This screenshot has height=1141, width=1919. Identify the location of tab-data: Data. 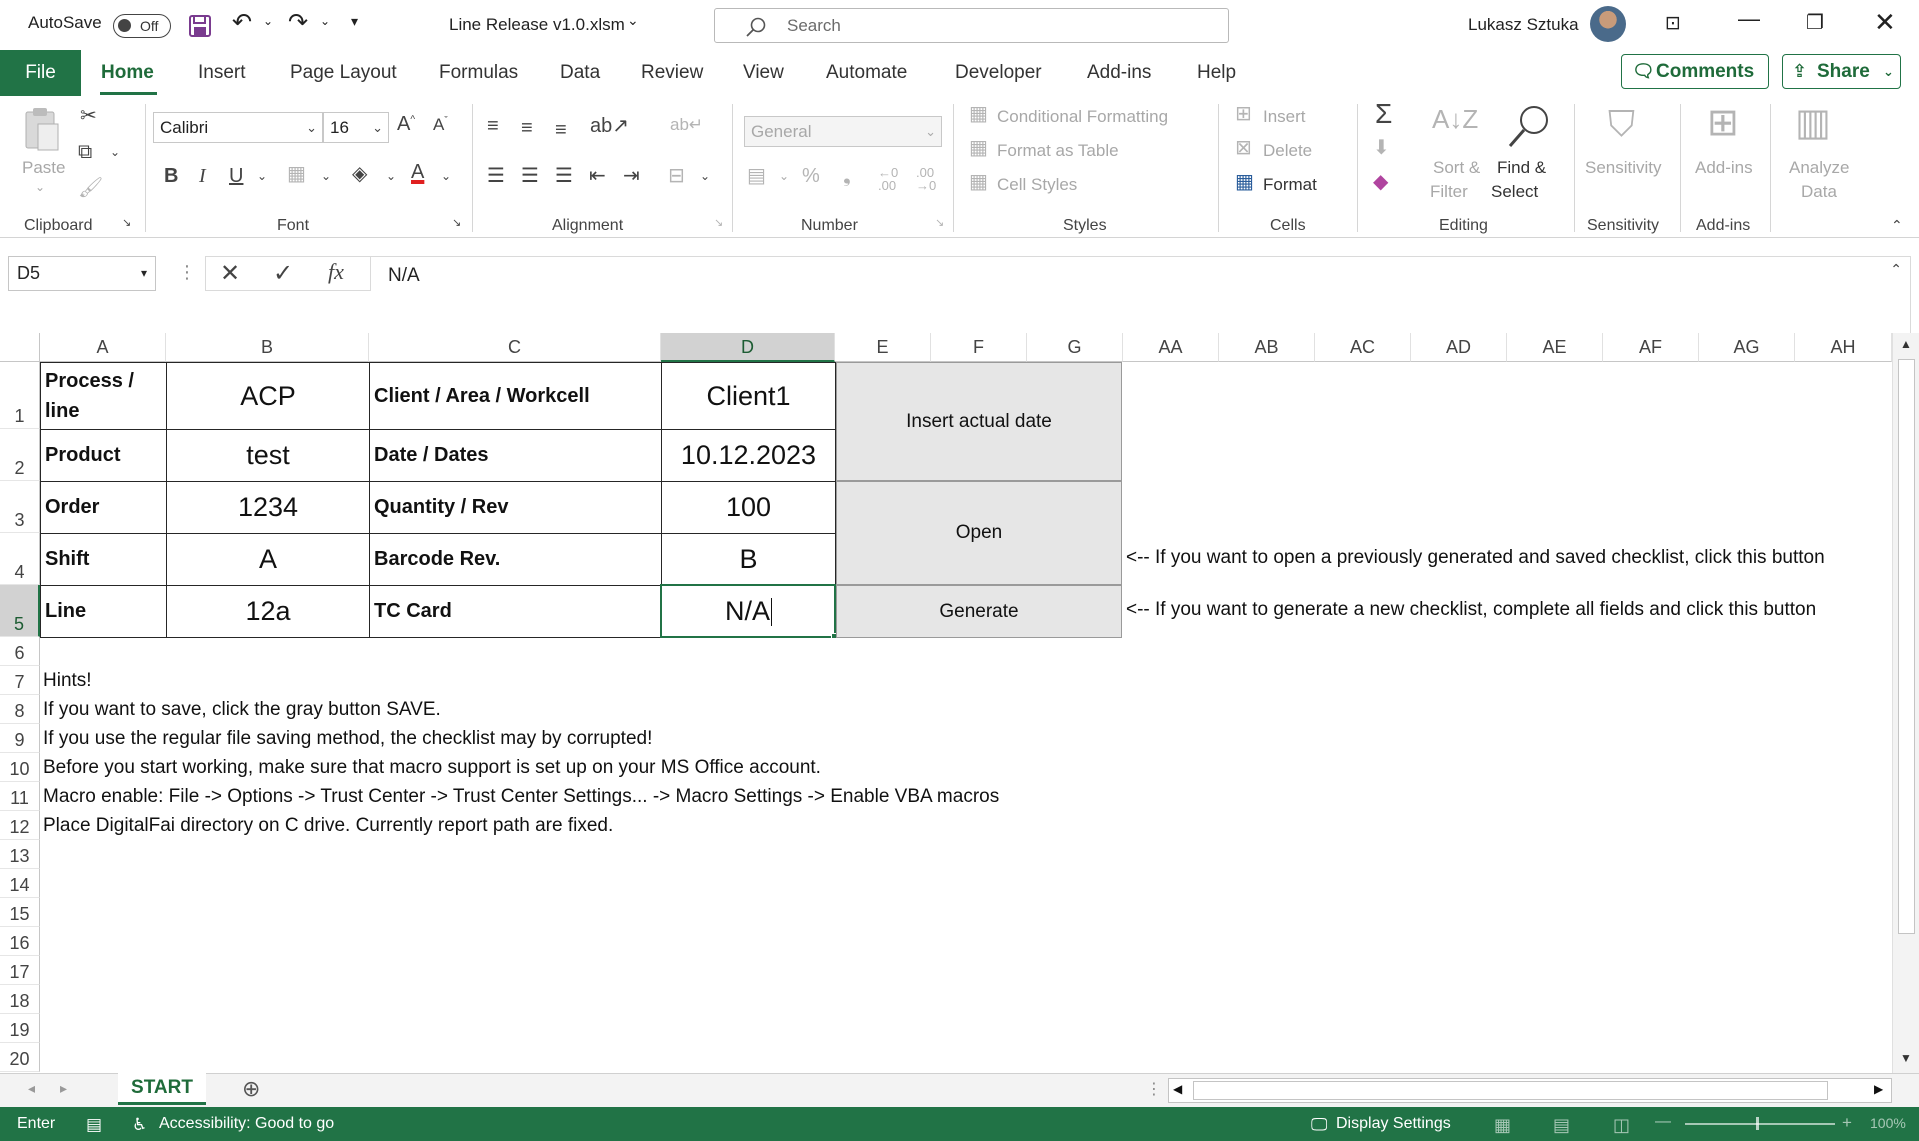
(580, 73).